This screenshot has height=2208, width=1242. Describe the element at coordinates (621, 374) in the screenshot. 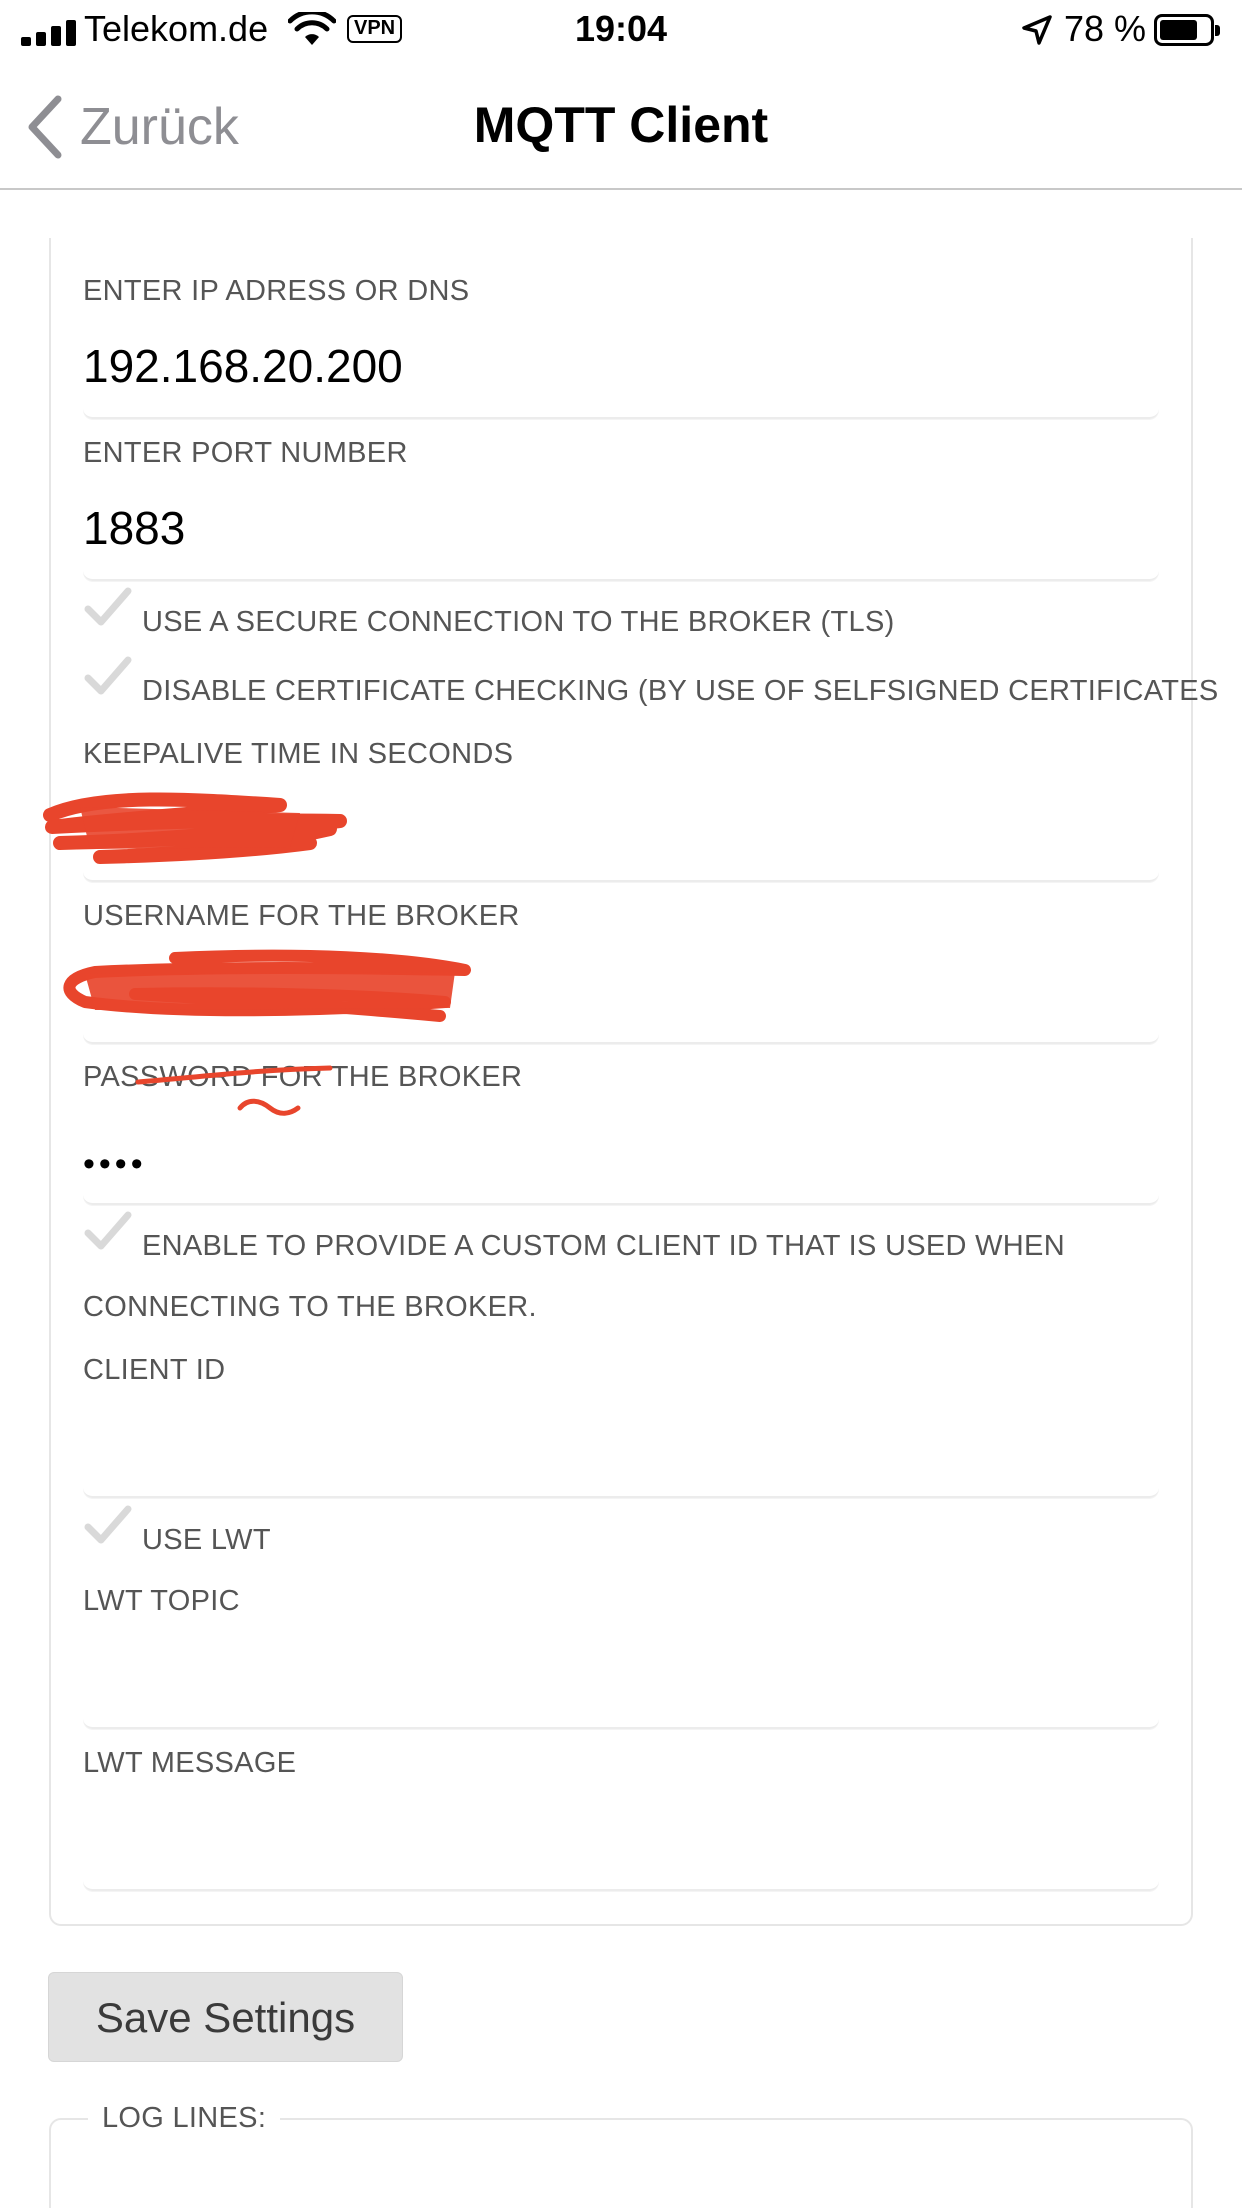

I see `host-input: 192.168.20.200` at that location.